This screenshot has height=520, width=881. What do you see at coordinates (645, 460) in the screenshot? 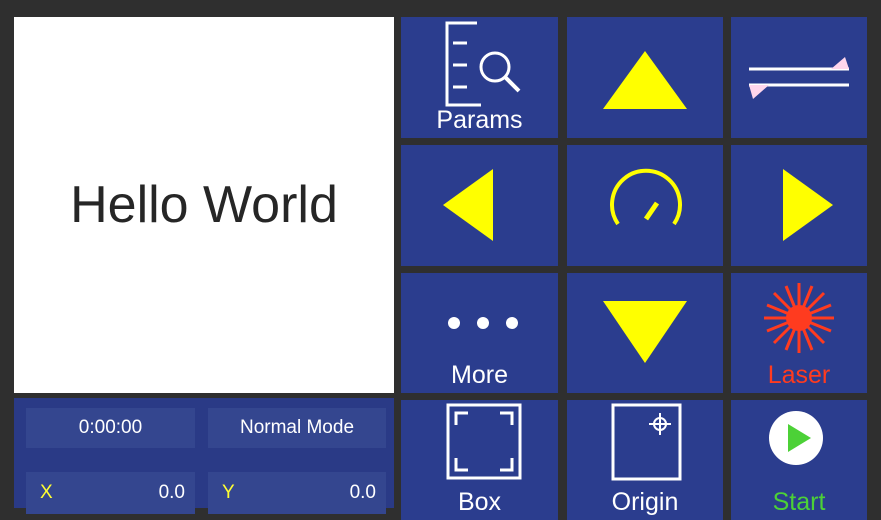
I see `origin-button: Origin` at bounding box center [645, 460].